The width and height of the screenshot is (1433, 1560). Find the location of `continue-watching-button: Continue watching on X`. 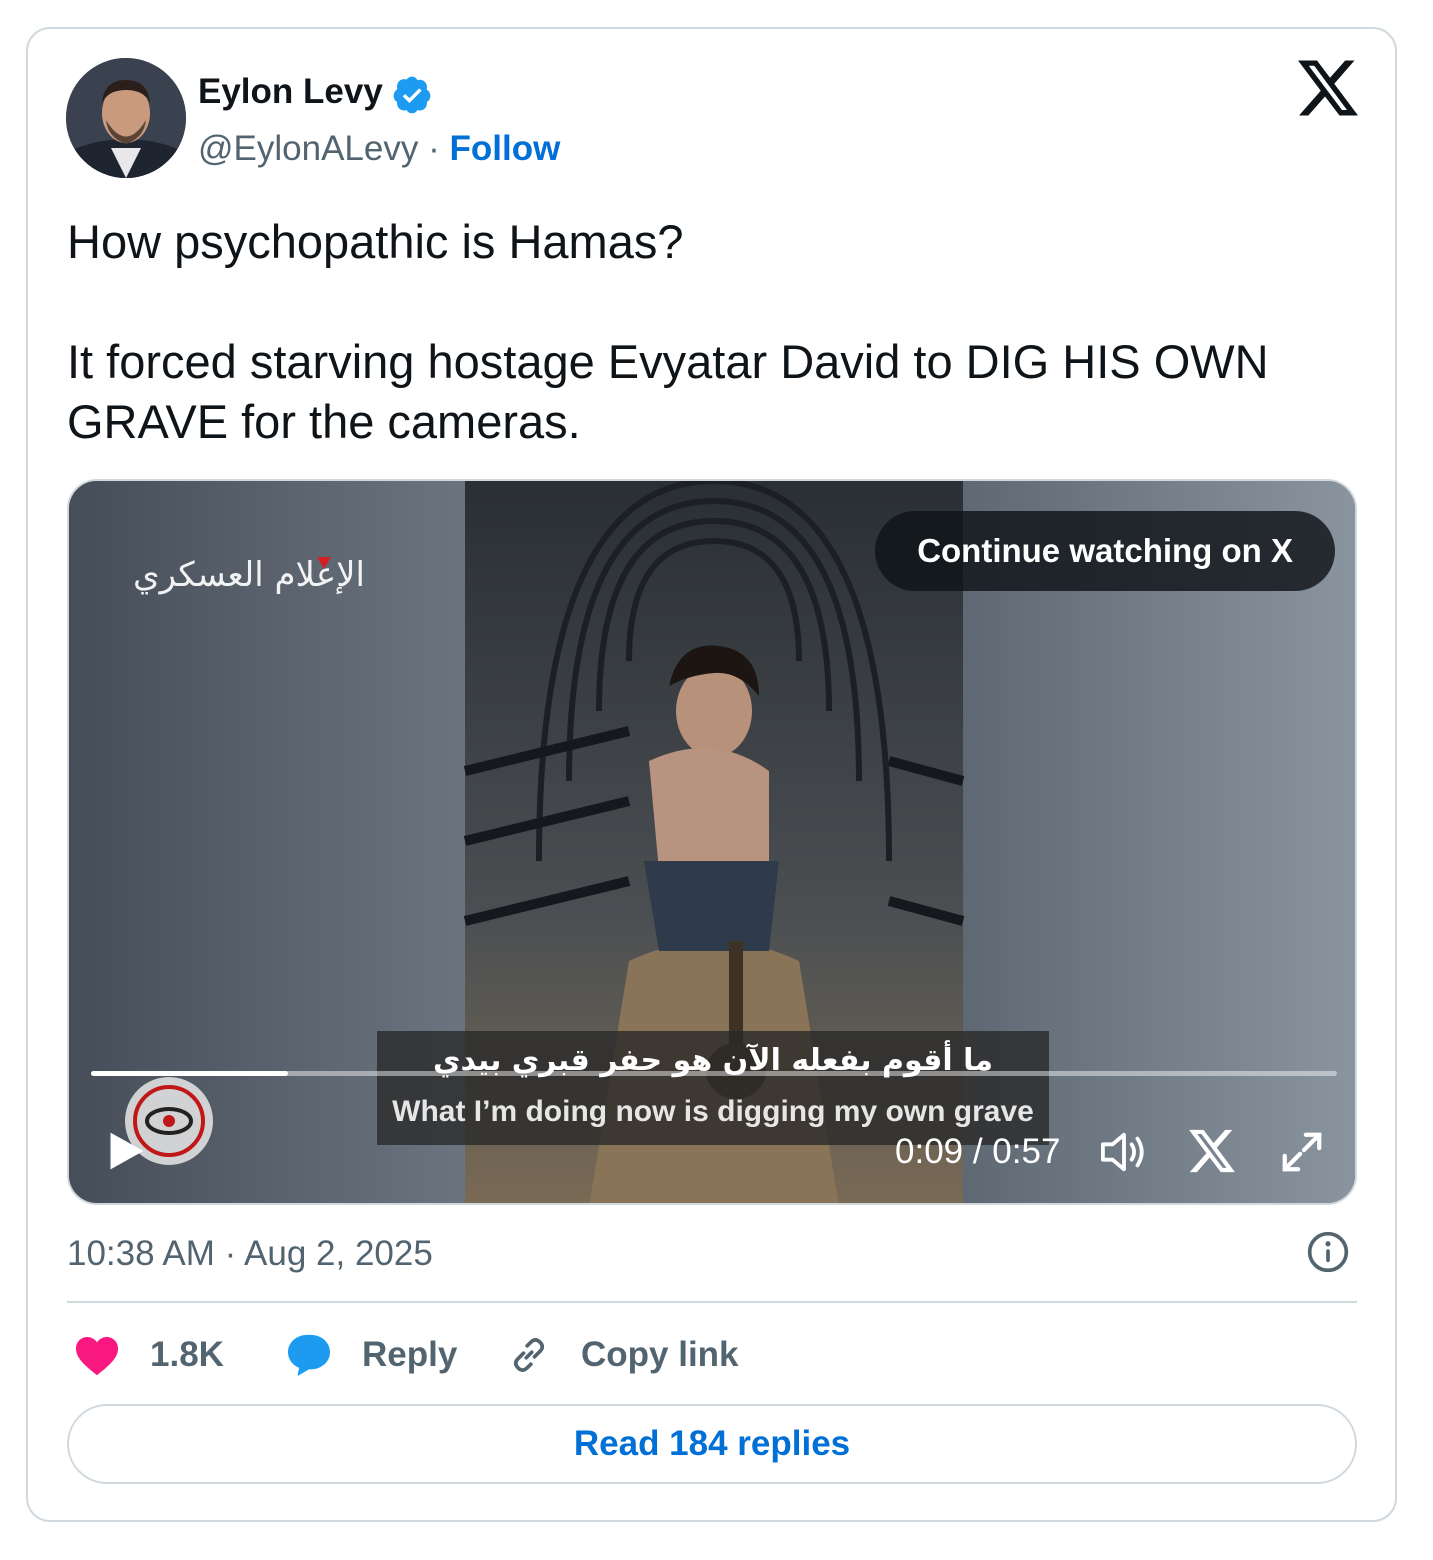

continue-watching-button: Continue watching on X is located at coordinates (1105, 551).